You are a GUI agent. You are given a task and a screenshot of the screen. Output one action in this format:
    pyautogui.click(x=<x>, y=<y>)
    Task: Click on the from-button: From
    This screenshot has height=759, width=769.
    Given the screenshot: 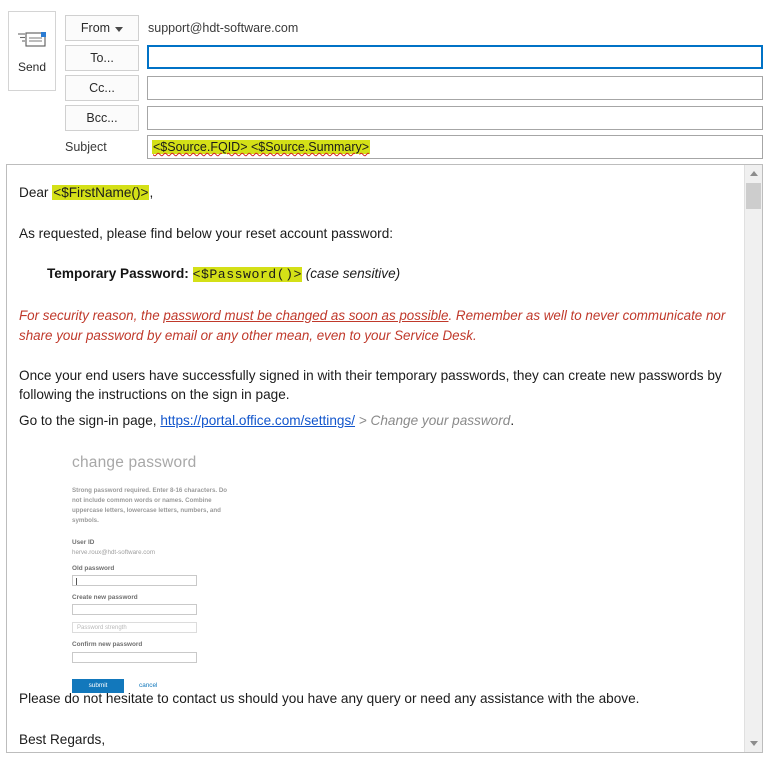 What is the action you would take?
    pyautogui.click(x=102, y=28)
    